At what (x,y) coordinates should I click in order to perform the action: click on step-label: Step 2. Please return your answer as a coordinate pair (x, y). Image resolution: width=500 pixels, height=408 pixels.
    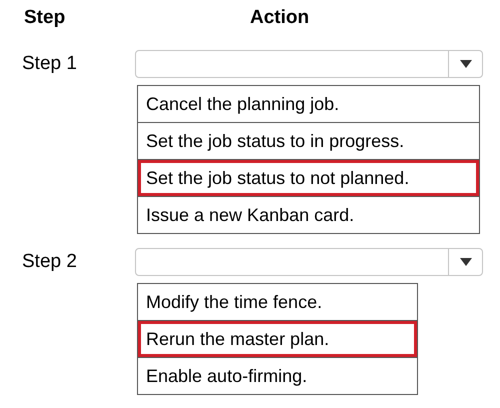
    Looking at the image, I should click on (50, 262).